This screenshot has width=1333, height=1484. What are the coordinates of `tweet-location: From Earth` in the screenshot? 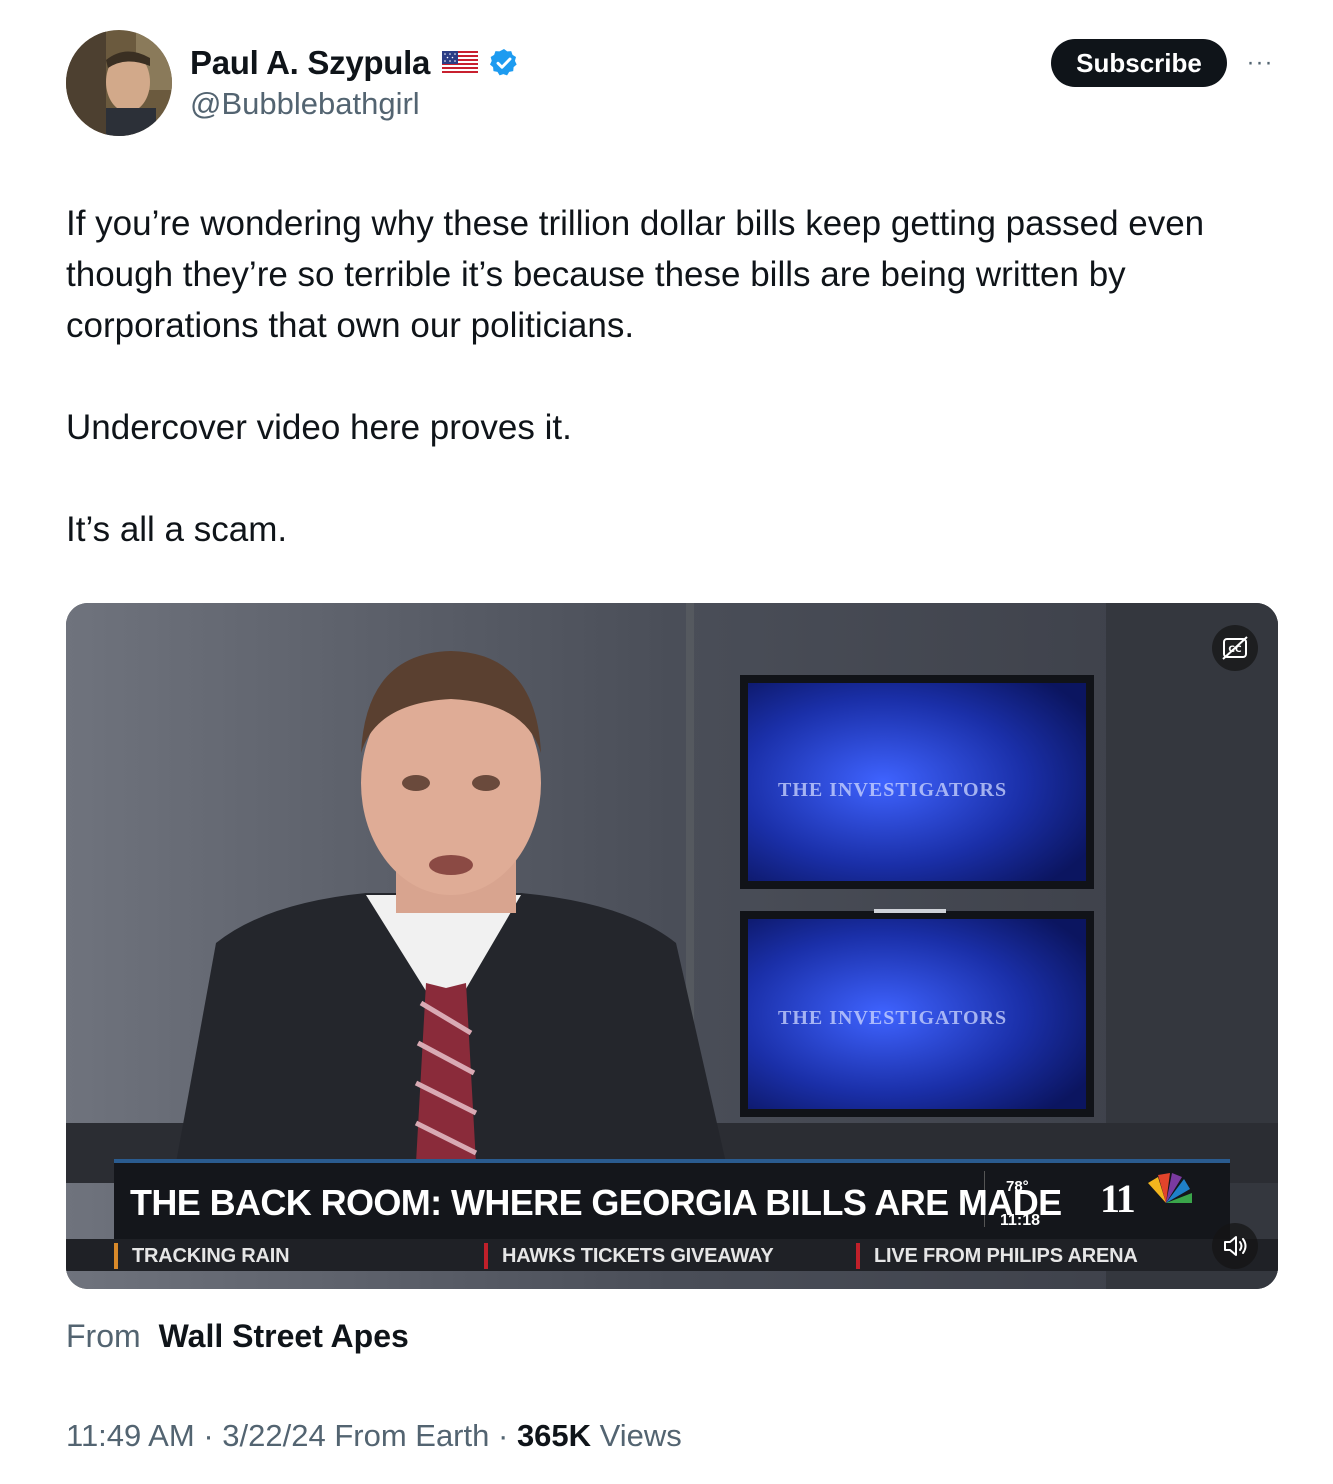 It's located at (412, 1435).